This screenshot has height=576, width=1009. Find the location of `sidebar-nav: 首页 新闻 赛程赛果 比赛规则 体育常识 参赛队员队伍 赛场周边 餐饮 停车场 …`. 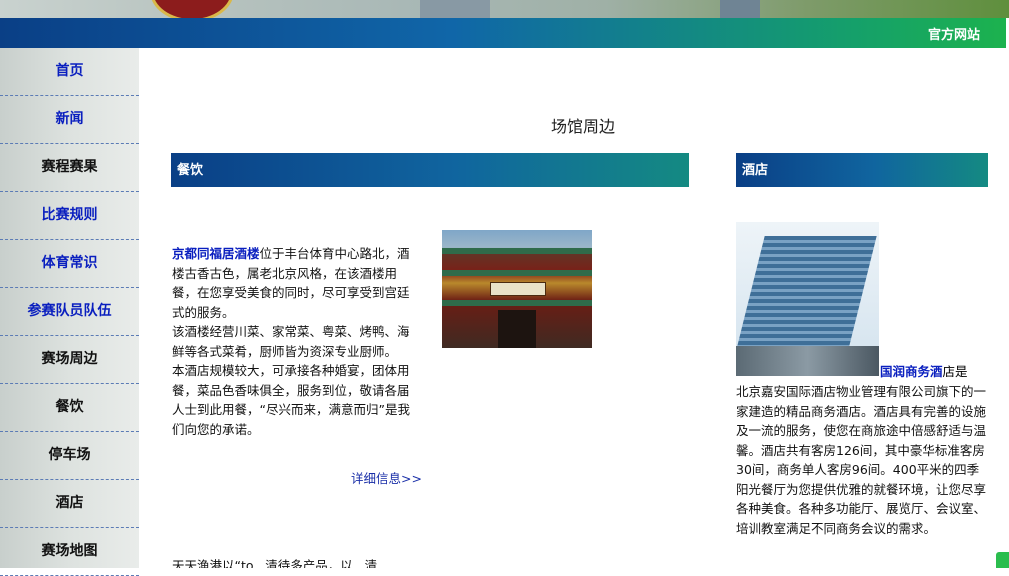

sidebar-nav: 首页 新闻 赛程赛果 比赛规则 体育常识 参赛队员队伍 赛场周边 餐饮 停车场 … is located at coordinates (69, 312).